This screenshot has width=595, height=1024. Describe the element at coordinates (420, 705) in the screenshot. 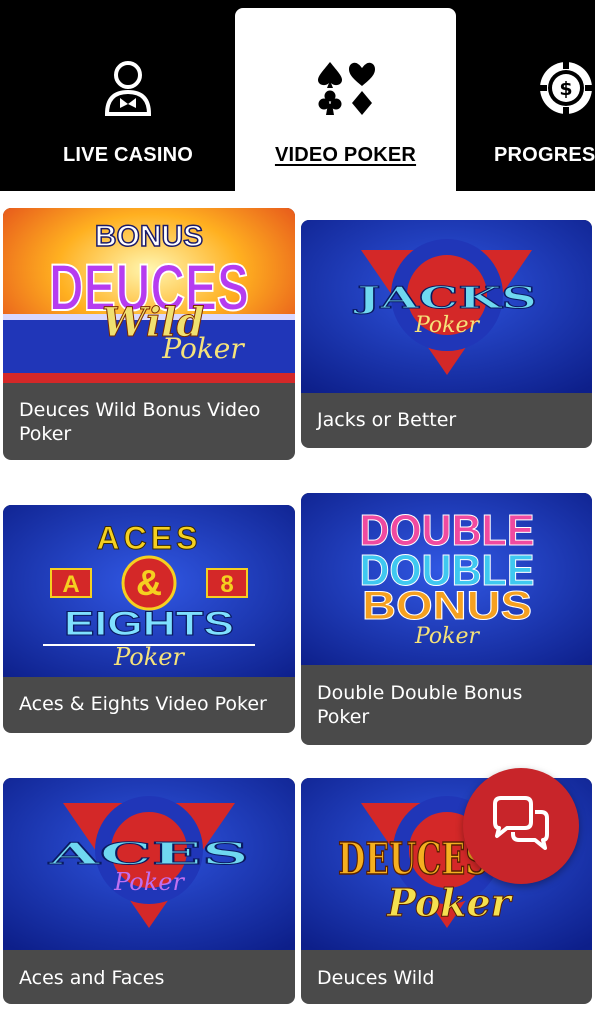

I see `game-name: Double Double Bonus Poker` at that location.